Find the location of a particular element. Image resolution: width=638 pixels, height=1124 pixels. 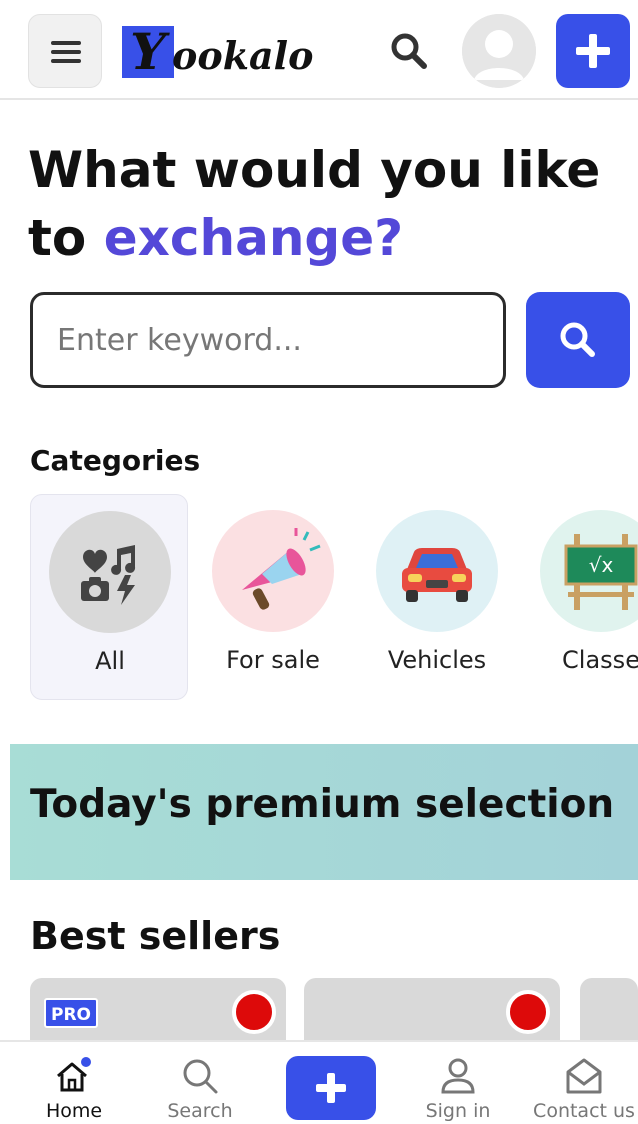

search-submit-button is located at coordinates (578, 340).